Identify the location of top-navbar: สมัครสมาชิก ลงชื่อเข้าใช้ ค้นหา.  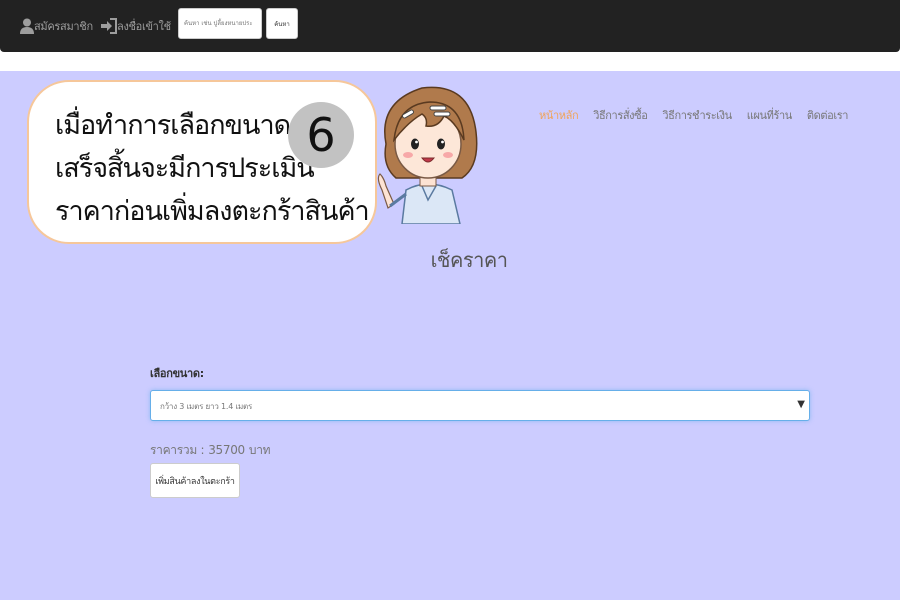
(450, 26).